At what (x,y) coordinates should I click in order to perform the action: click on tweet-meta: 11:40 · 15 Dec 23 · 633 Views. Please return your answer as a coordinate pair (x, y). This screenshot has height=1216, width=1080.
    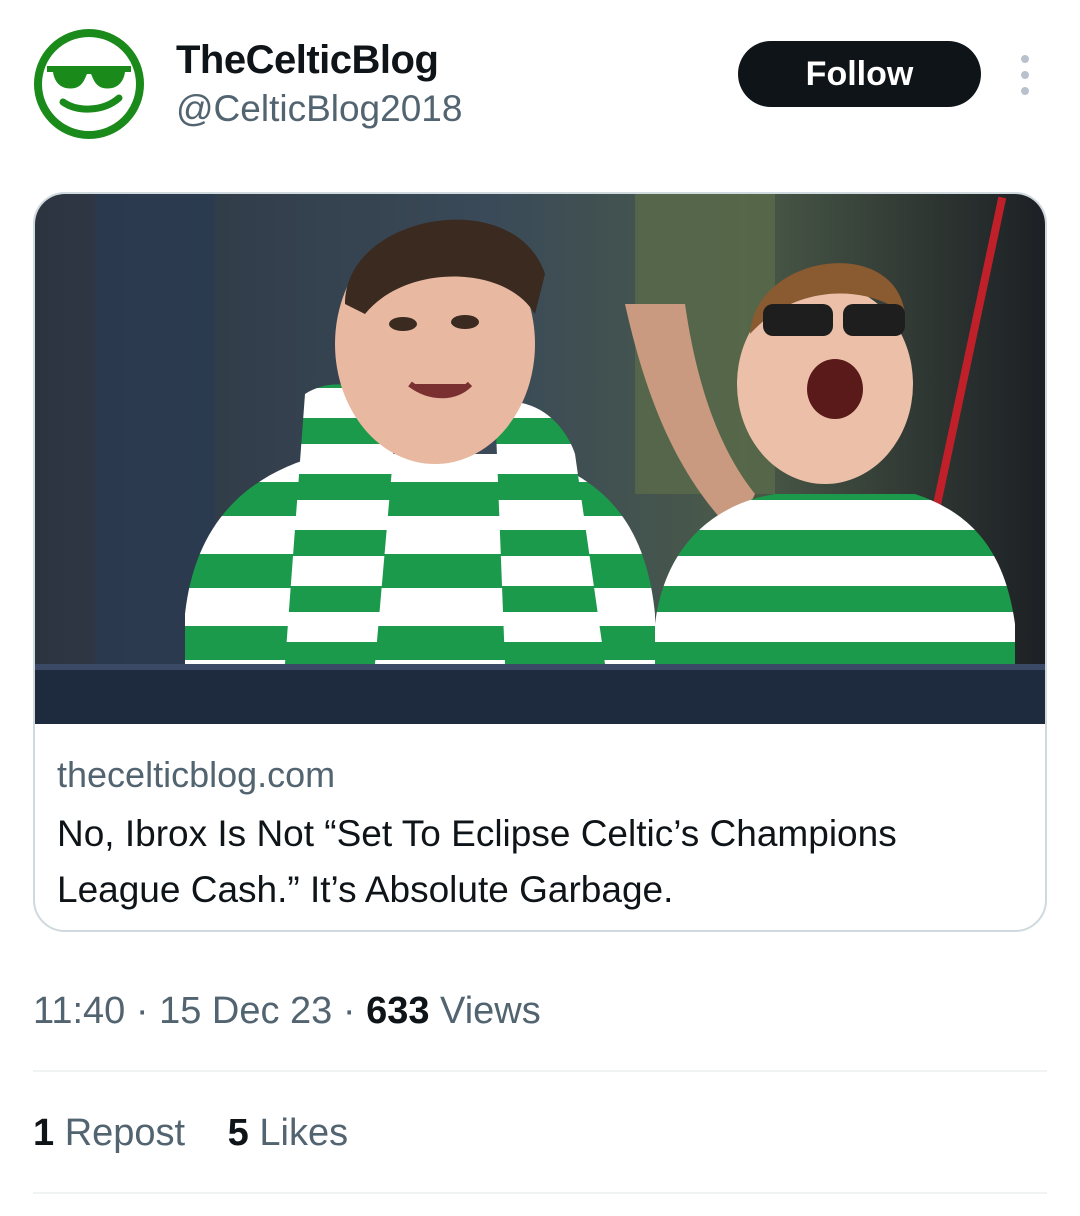
    Looking at the image, I should click on (287, 1011).